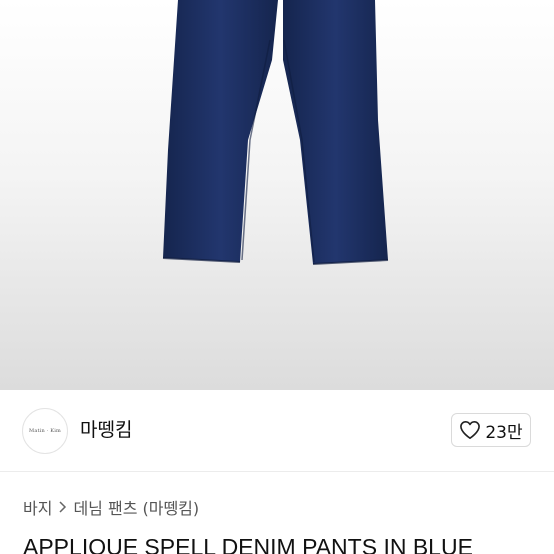 The width and height of the screenshot is (554, 554). What do you see at coordinates (106, 430) in the screenshot?
I see `seller-name: 마뗑킴` at bounding box center [106, 430].